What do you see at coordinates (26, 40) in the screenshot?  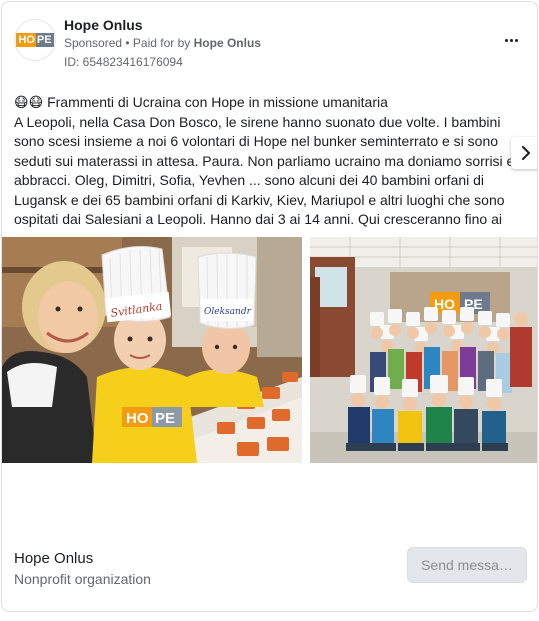 I see `logo-part-ho: HO` at bounding box center [26, 40].